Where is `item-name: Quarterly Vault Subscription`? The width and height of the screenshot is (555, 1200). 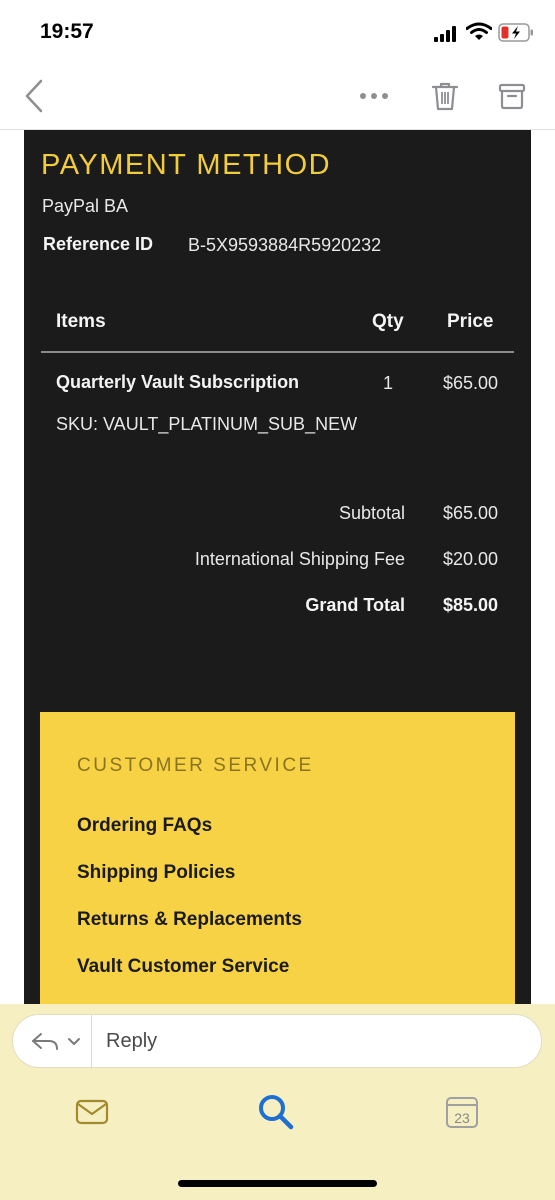
item-name: Quarterly Vault Subscription is located at coordinates (178, 382).